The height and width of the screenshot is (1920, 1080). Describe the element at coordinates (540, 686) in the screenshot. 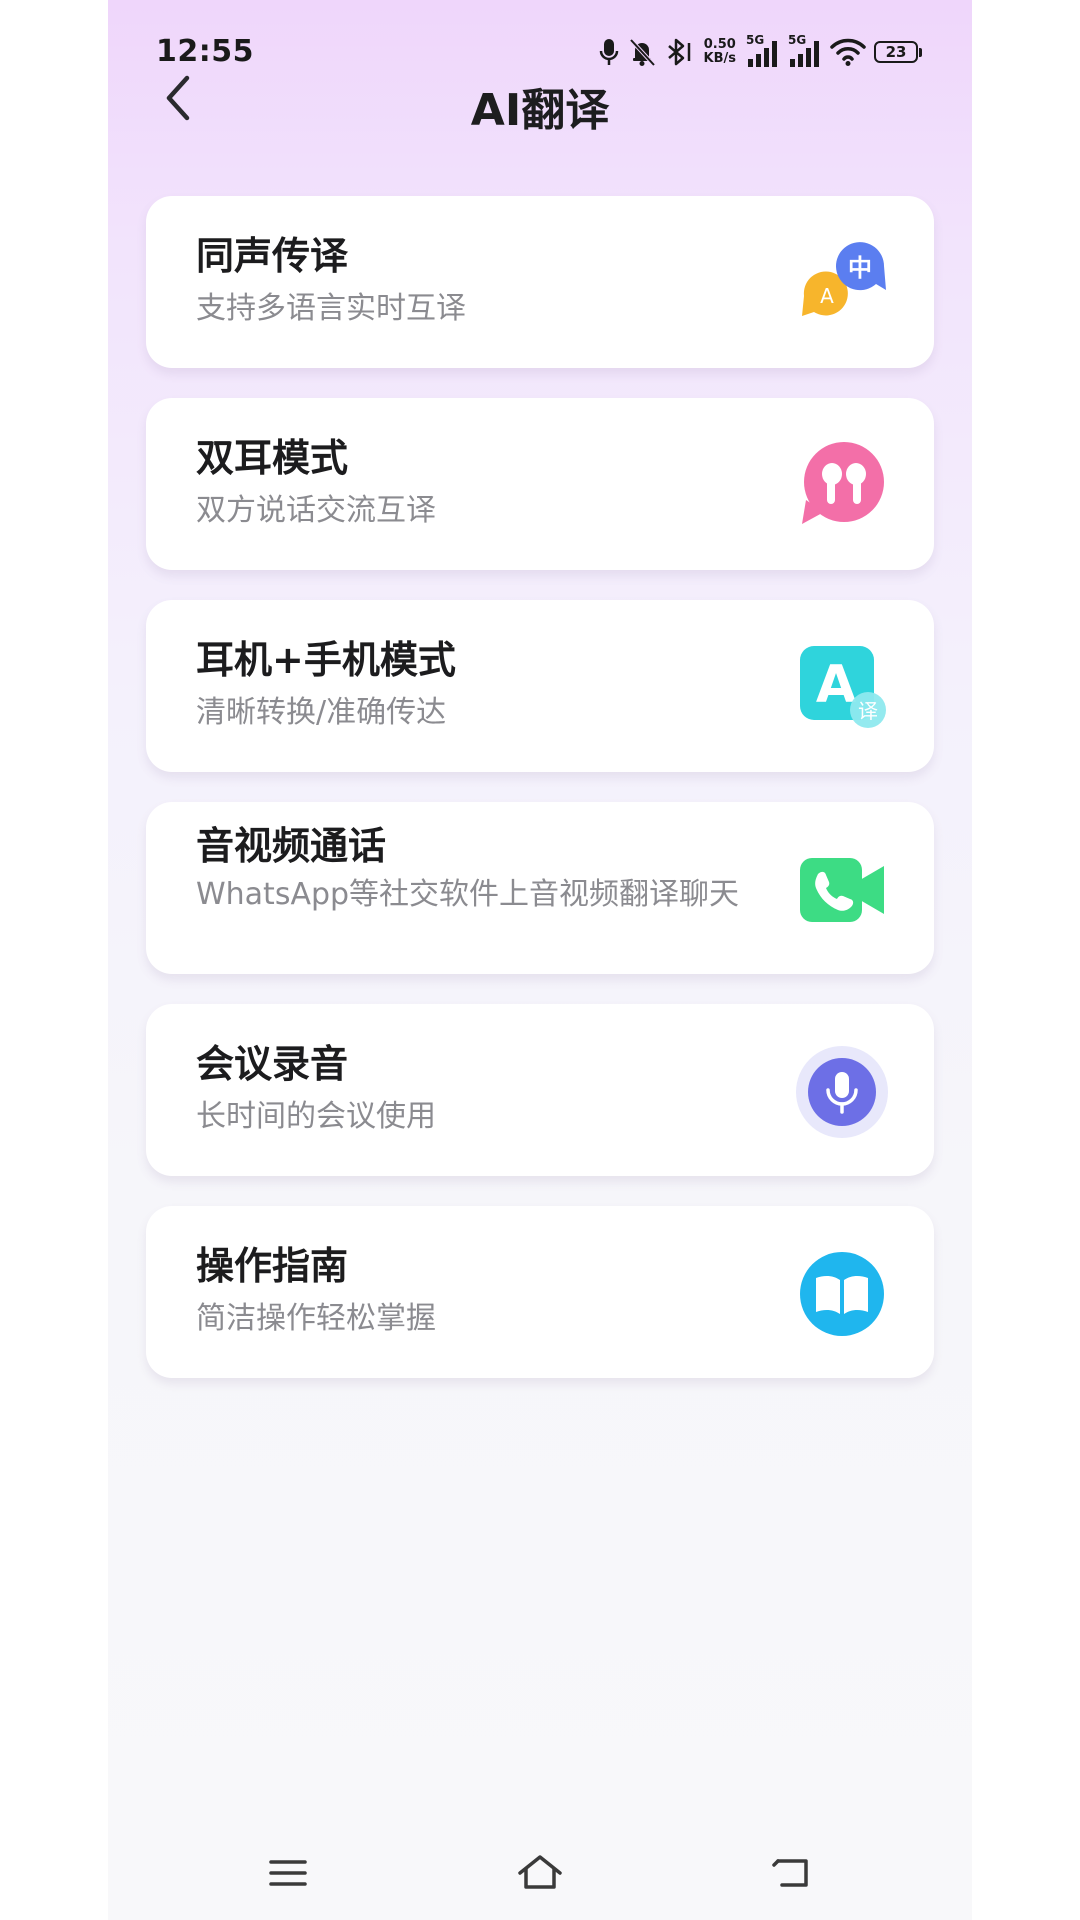

I see `card-earphone-phone-mode: 耳机+手机模式 清晰转换/准确传达 A 译` at that location.